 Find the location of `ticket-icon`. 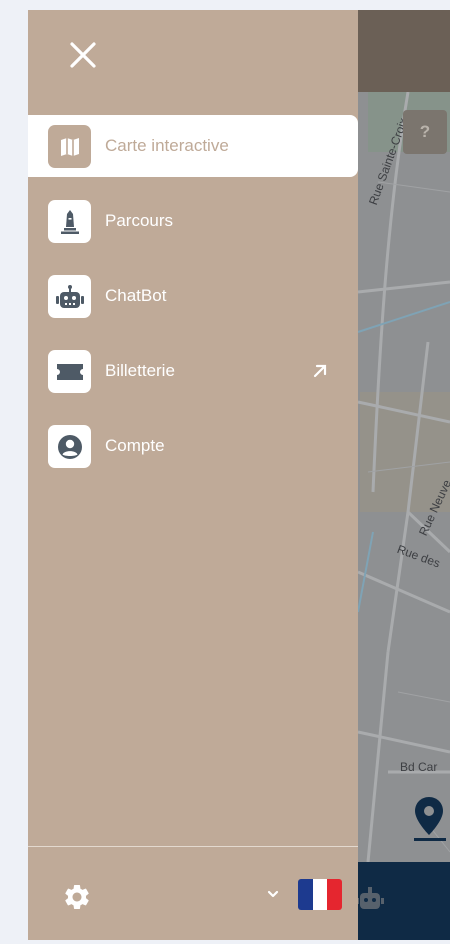

ticket-icon is located at coordinates (69, 371).